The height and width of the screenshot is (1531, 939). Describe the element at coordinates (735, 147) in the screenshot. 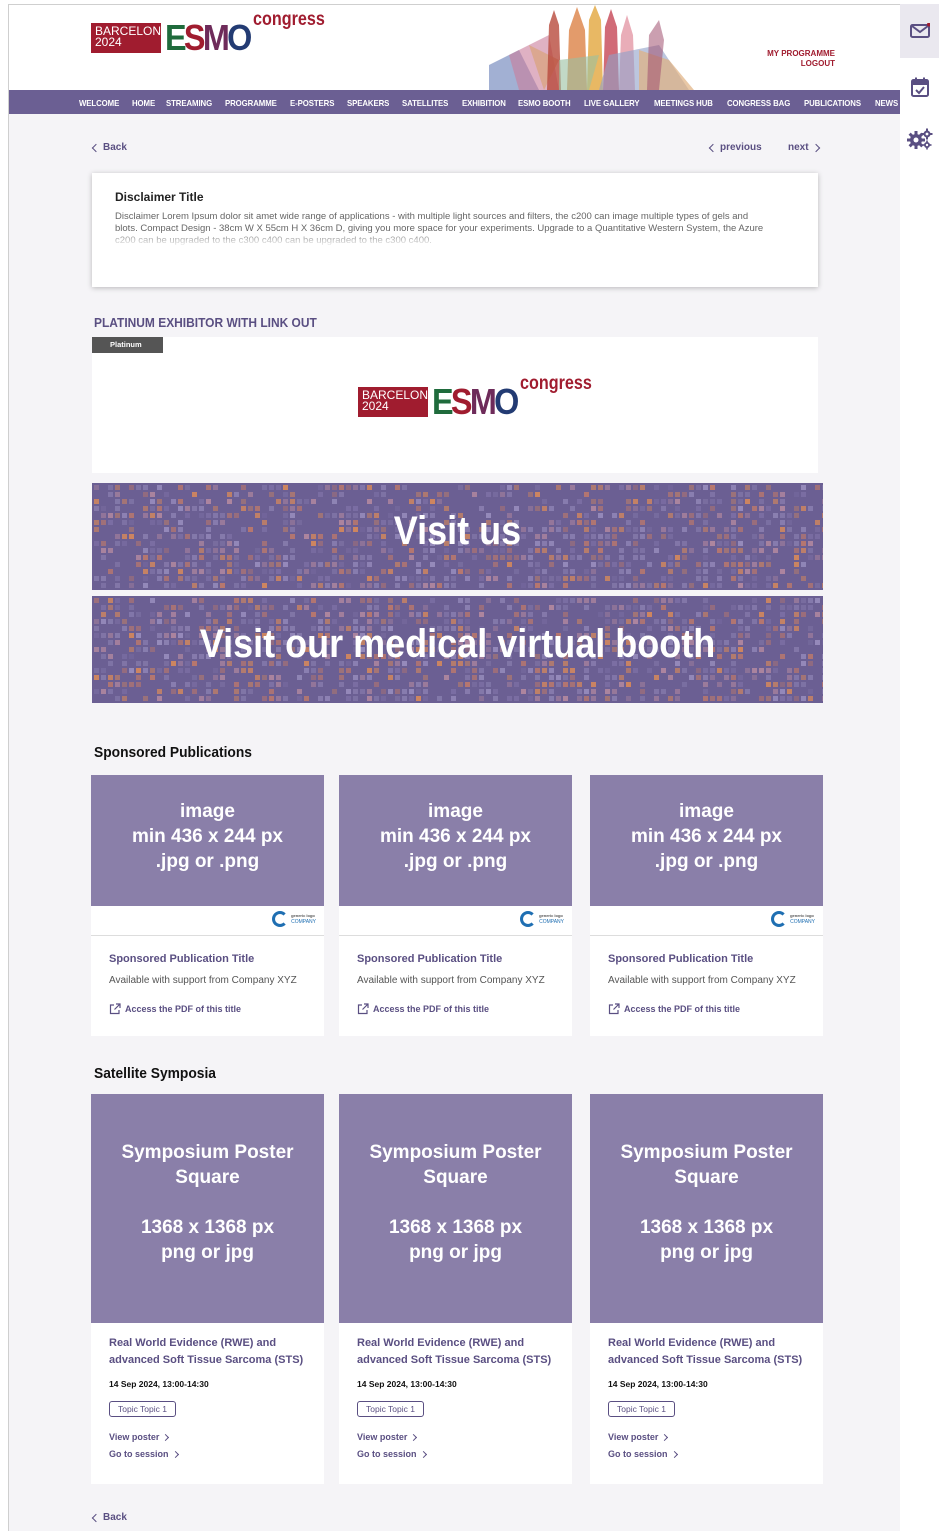

I see `previous-link: previous` at that location.